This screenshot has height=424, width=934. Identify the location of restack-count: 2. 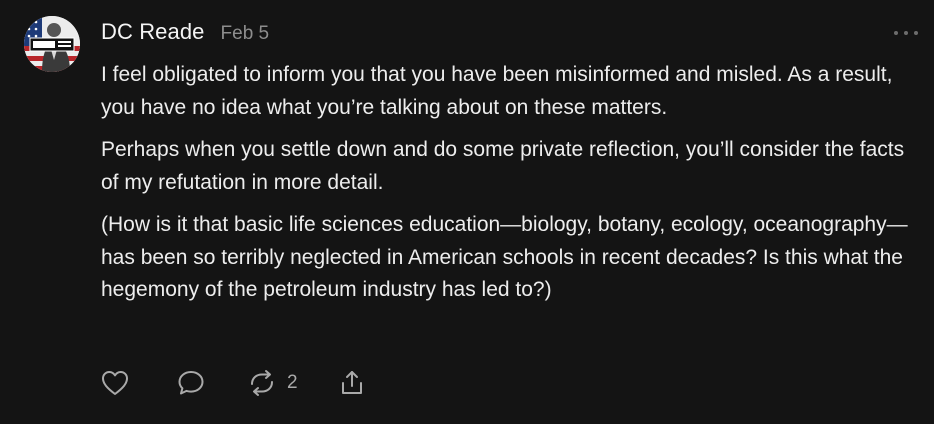
(292, 382).